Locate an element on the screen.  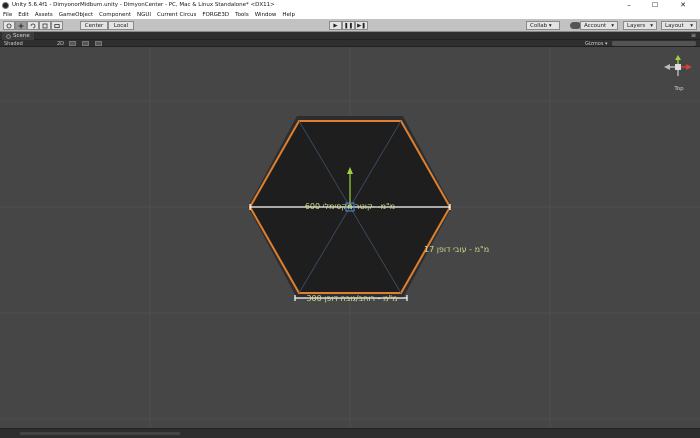
gizmos-dropdown: Gizmos ▾ is located at coordinates (596, 43).